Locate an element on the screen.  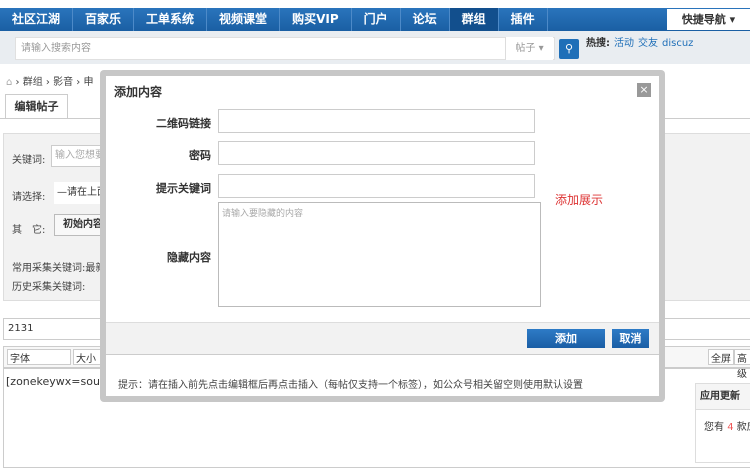
search-bar: 请输入搜索内容 帖子 ▾ ⚲ 热搜: 活动 交友 discuz is located at coordinates (375, 47).